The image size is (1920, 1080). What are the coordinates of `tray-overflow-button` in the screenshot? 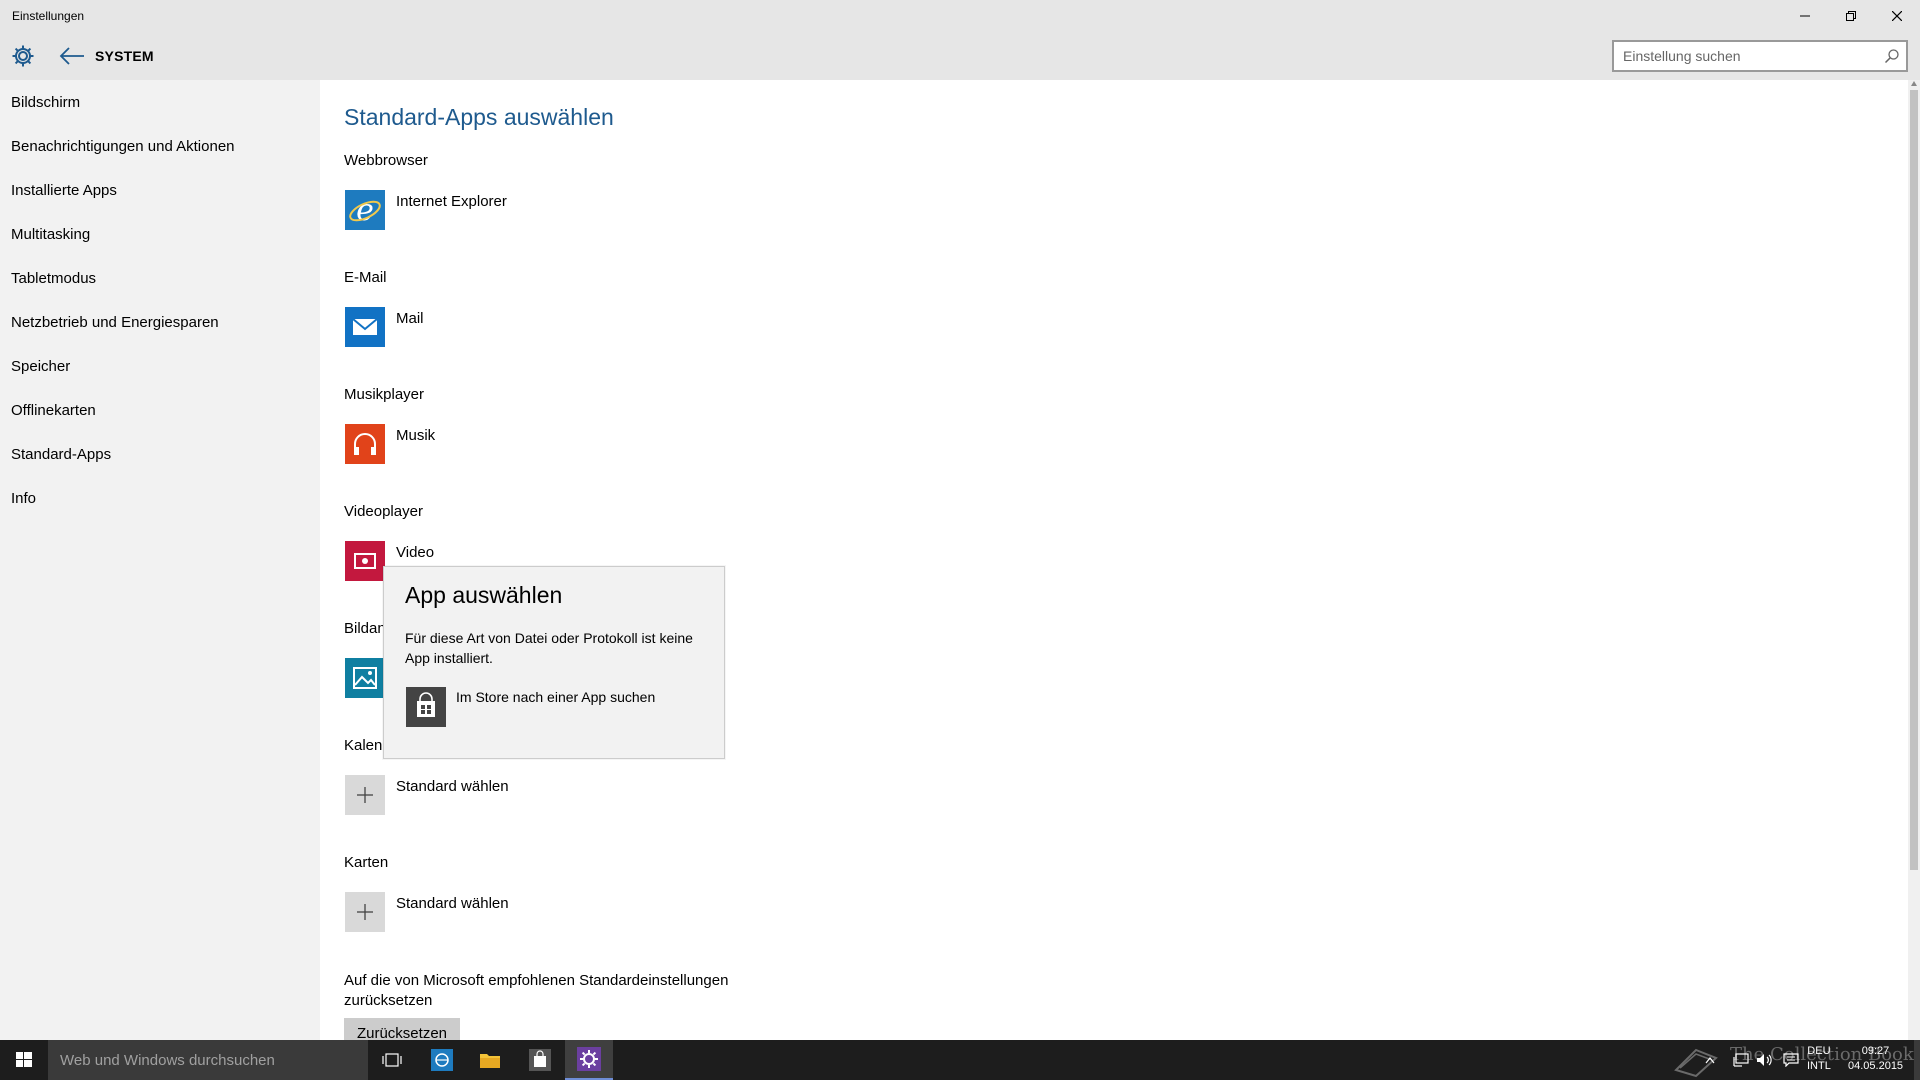 It's located at (1710, 1060).